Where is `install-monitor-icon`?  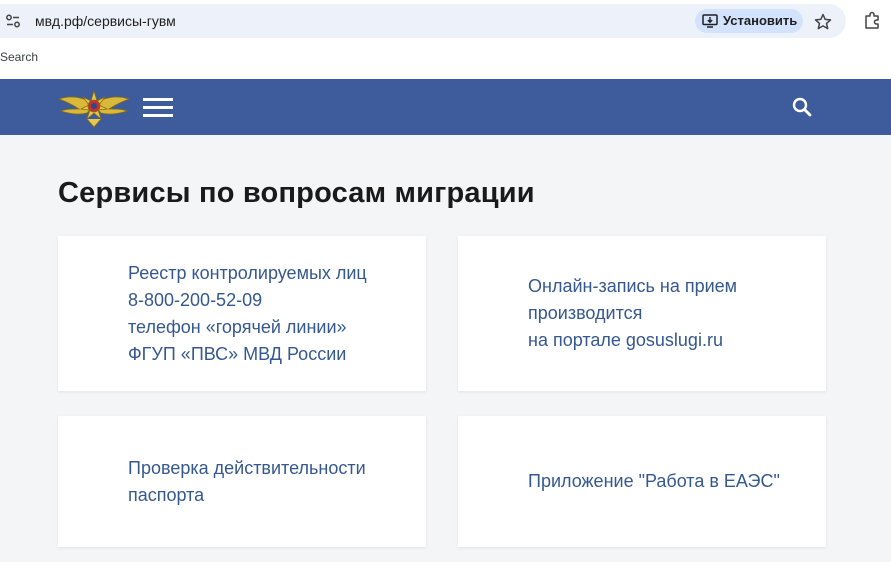
install-monitor-icon is located at coordinates (710, 21).